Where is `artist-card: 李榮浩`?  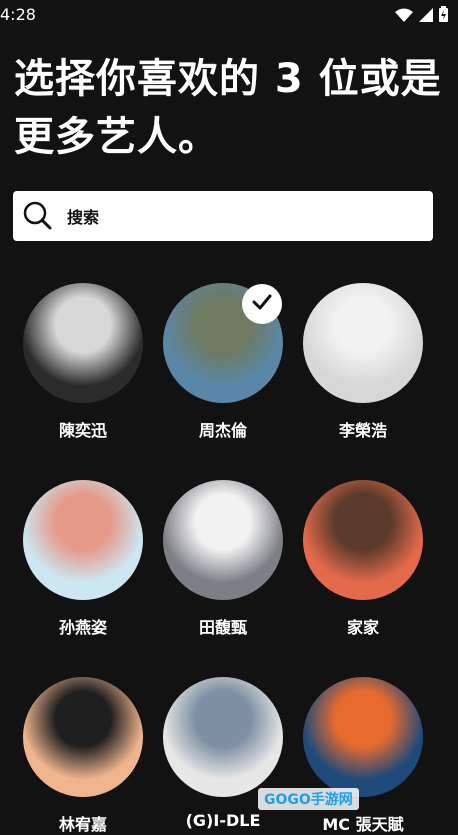
artist-card: 李榮浩 is located at coordinates (363, 362).